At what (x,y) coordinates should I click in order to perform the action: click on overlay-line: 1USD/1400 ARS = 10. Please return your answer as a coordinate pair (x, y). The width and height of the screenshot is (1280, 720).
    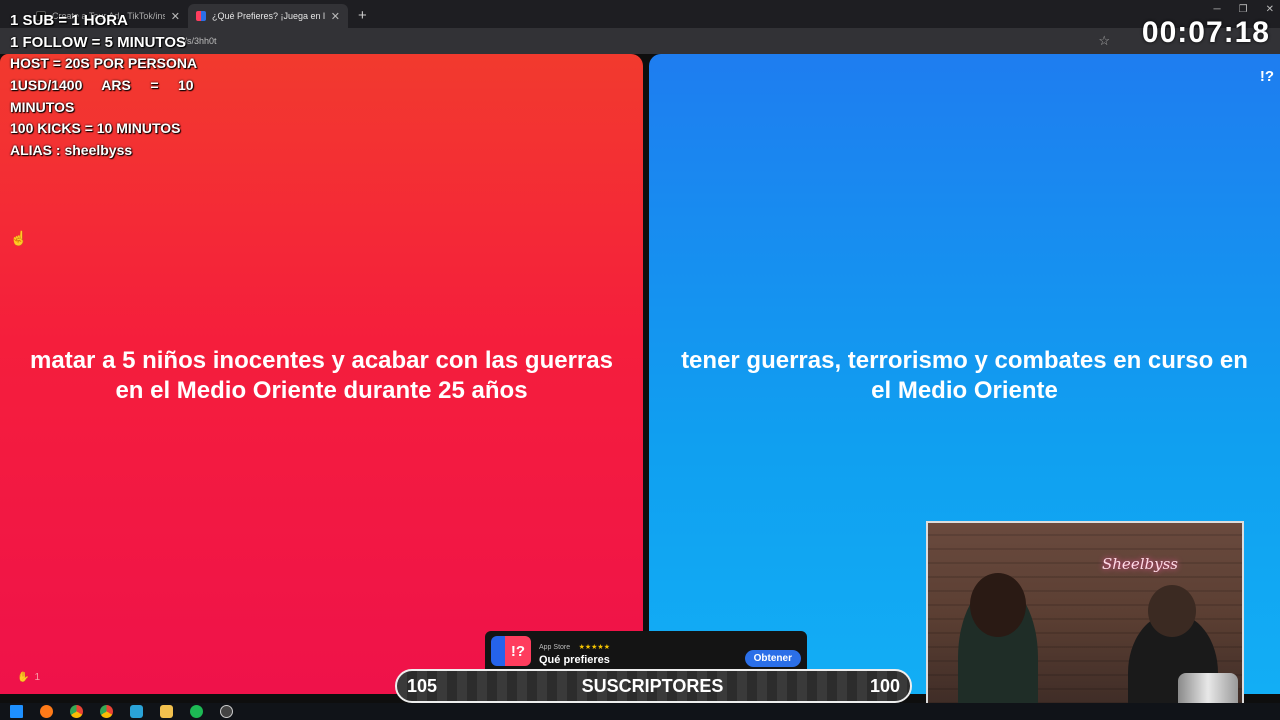
    Looking at the image, I should click on (102, 85).